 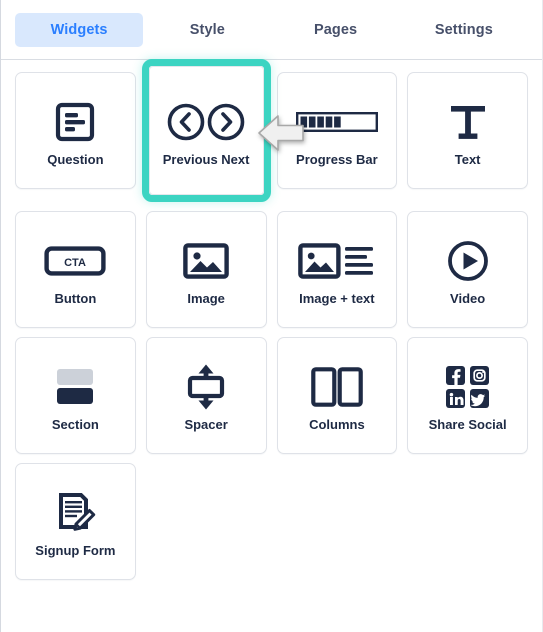 I want to click on tab-pages: Pages, so click(x=336, y=30).